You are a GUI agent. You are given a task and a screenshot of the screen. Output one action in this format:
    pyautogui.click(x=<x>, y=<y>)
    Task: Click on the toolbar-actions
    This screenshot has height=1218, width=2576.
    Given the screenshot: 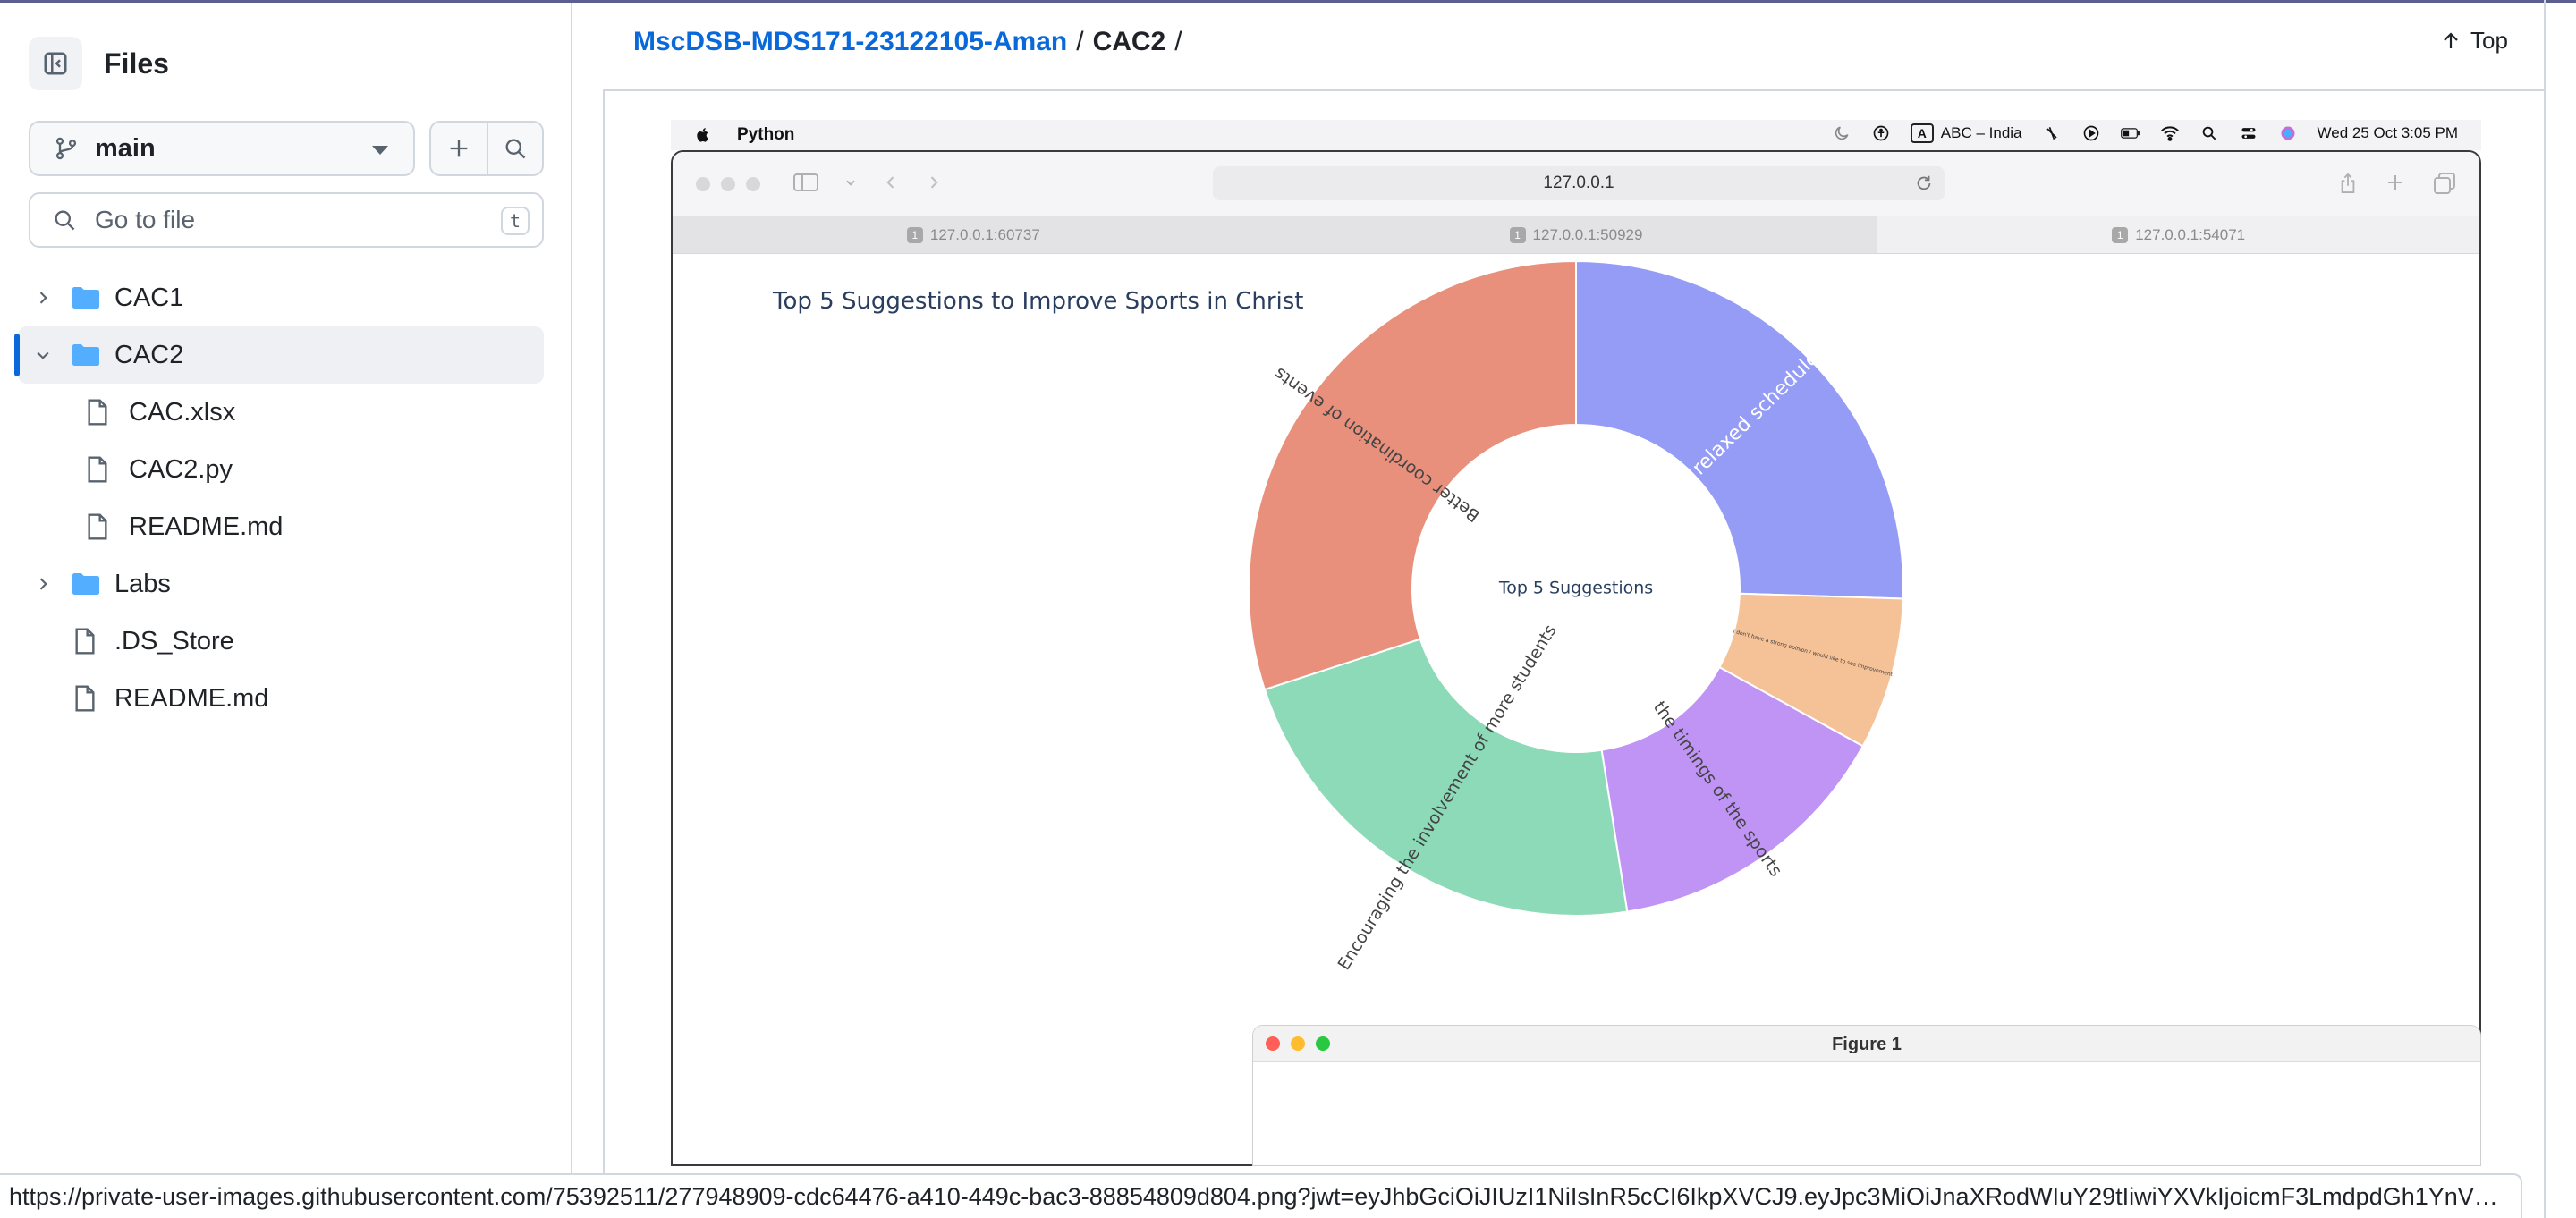 What is the action you would take?
    pyautogui.click(x=2397, y=183)
    